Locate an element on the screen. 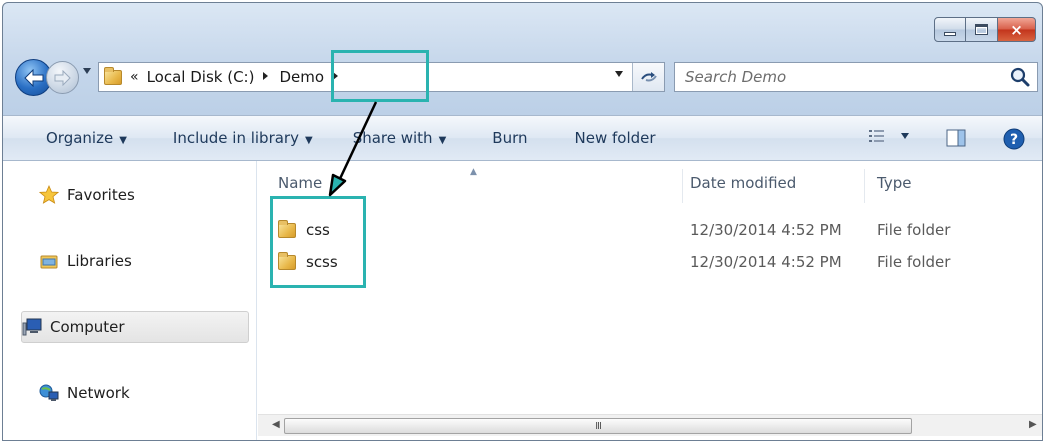 The width and height of the screenshot is (1047, 443). help-icon: ? is located at coordinates (1014, 139).